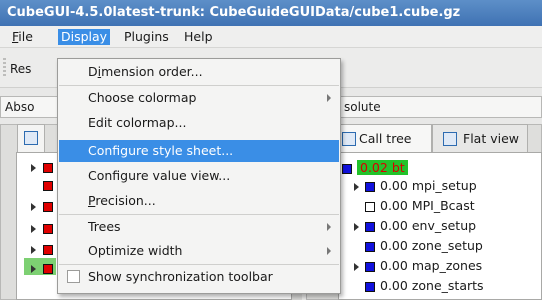 The width and height of the screenshot is (542, 300). Describe the element at coordinates (447, 285) in the screenshot. I see `row-label: zone_starts` at that location.